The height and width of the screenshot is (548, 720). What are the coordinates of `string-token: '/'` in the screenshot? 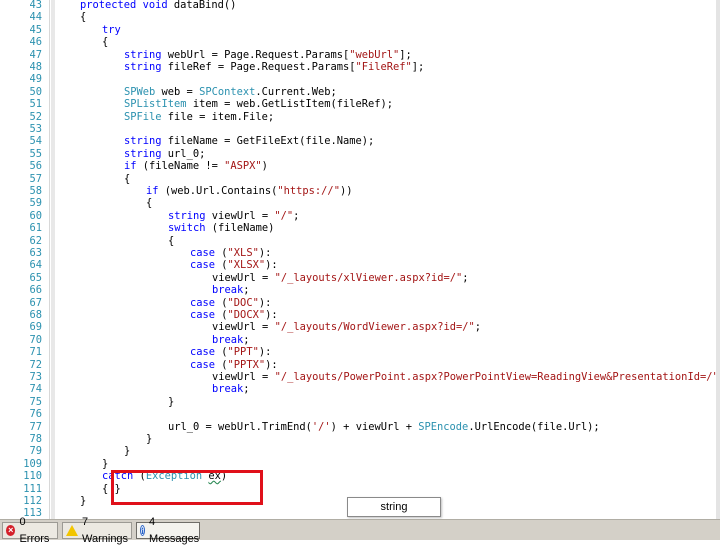 It's located at (321, 426).